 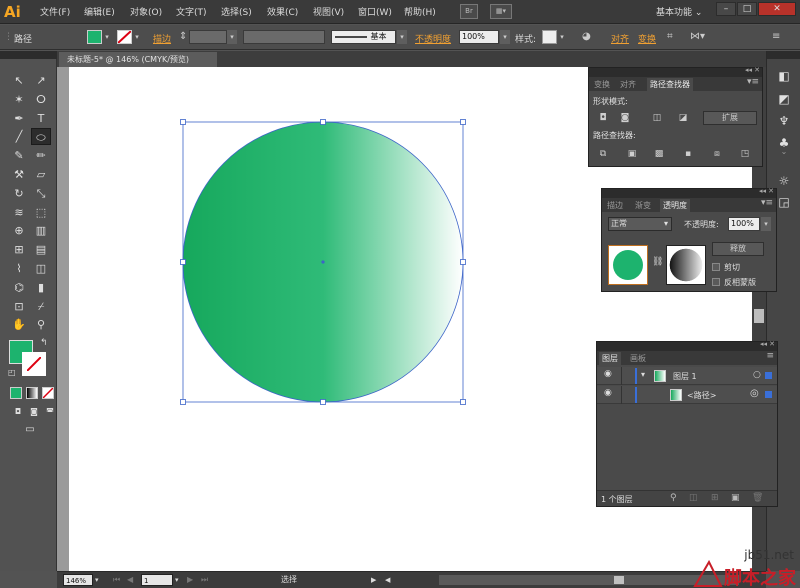 I want to click on divide-icon: ⧉, so click(x=603, y=154).